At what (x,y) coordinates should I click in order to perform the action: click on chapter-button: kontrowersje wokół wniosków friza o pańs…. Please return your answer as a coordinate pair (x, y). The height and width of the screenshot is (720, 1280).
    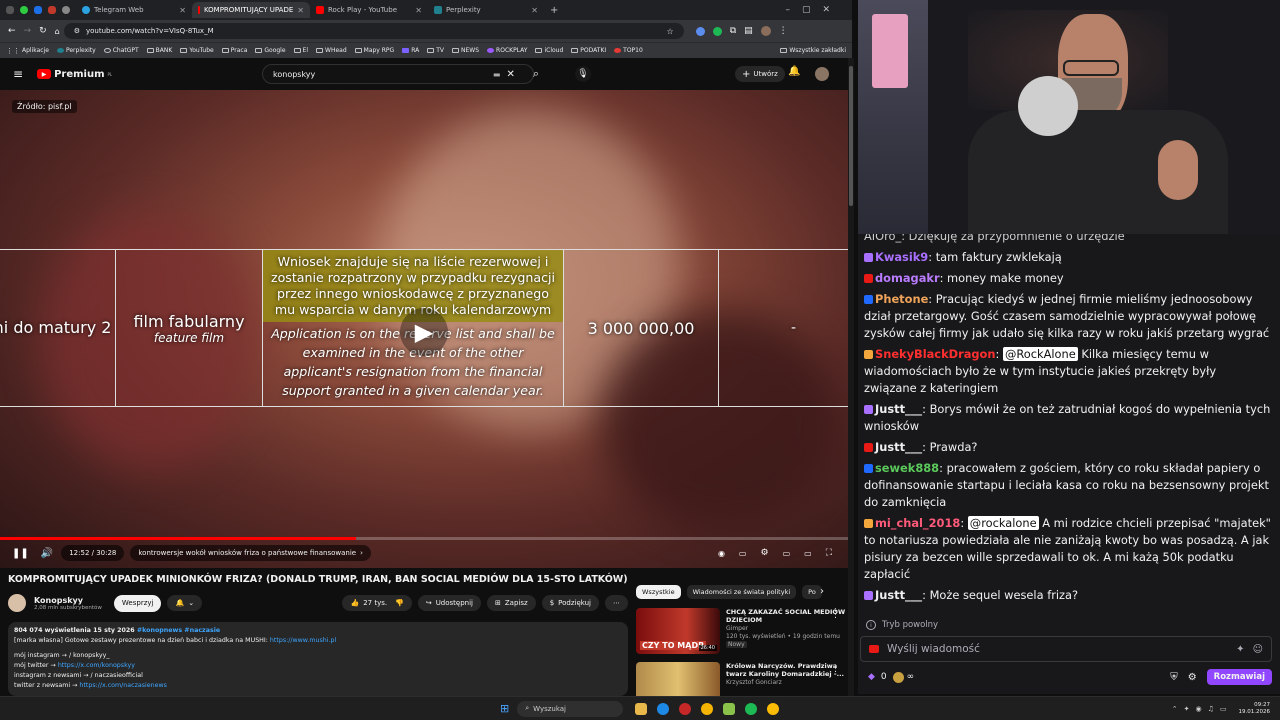
    Looking at the image, I should click on (250, 553).